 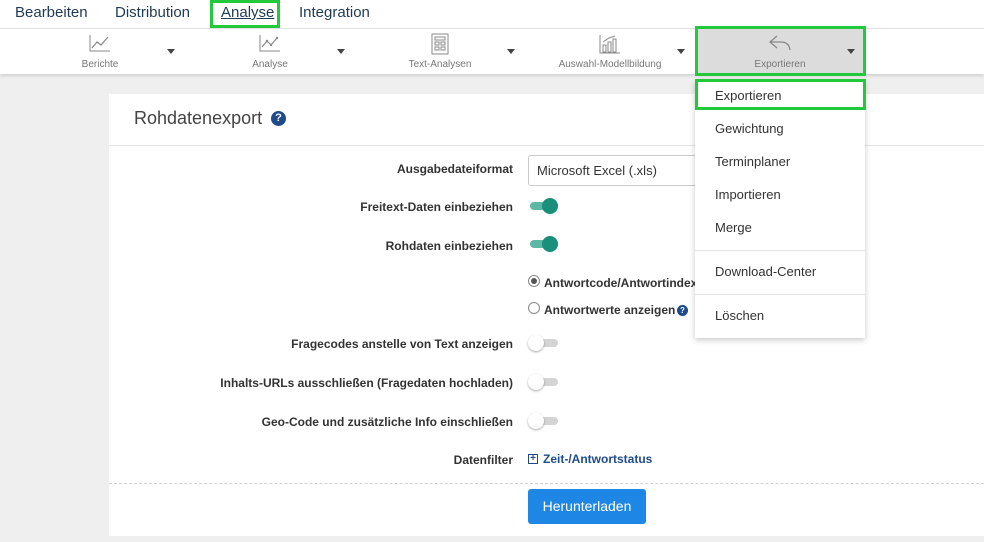 What do you see at coordinates (780, 51) in the screenshot?
I see `highlight-export-tool` at bounding box center [780, 51].